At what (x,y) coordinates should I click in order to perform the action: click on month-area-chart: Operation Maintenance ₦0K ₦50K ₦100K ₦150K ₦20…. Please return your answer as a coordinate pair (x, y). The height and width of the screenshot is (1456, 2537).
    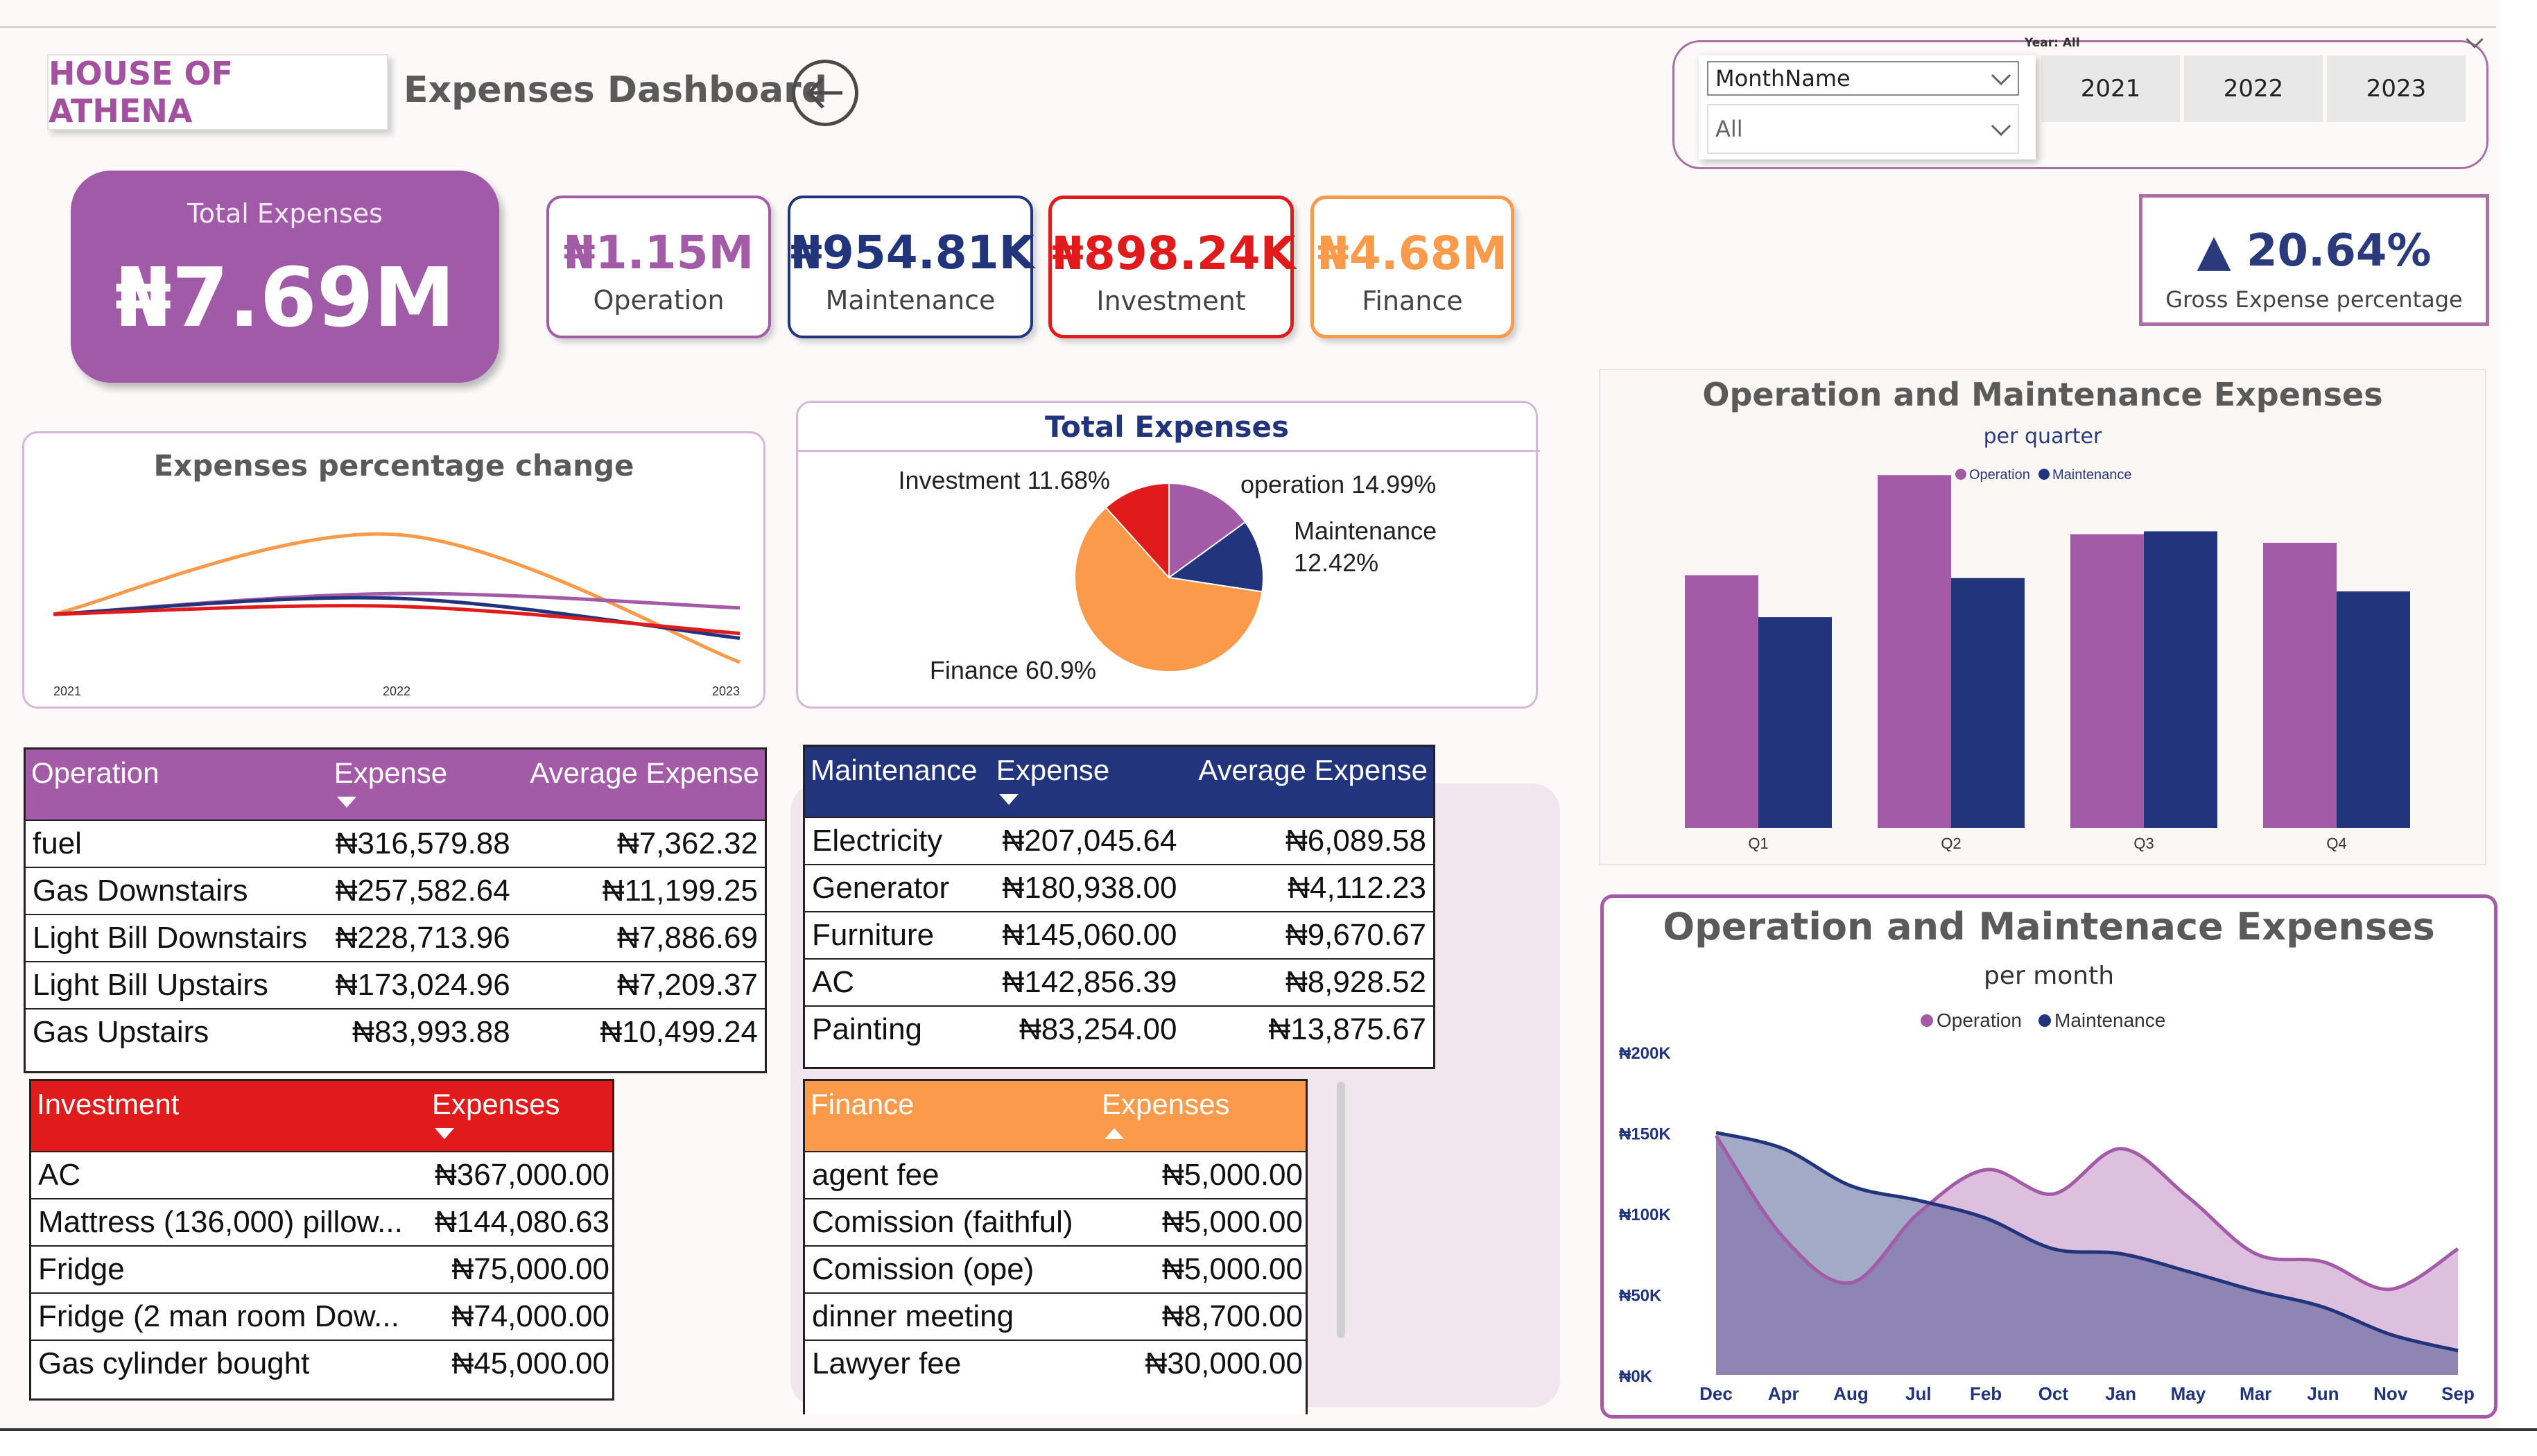
    Looking at the image, I should click on (2047, 1206).